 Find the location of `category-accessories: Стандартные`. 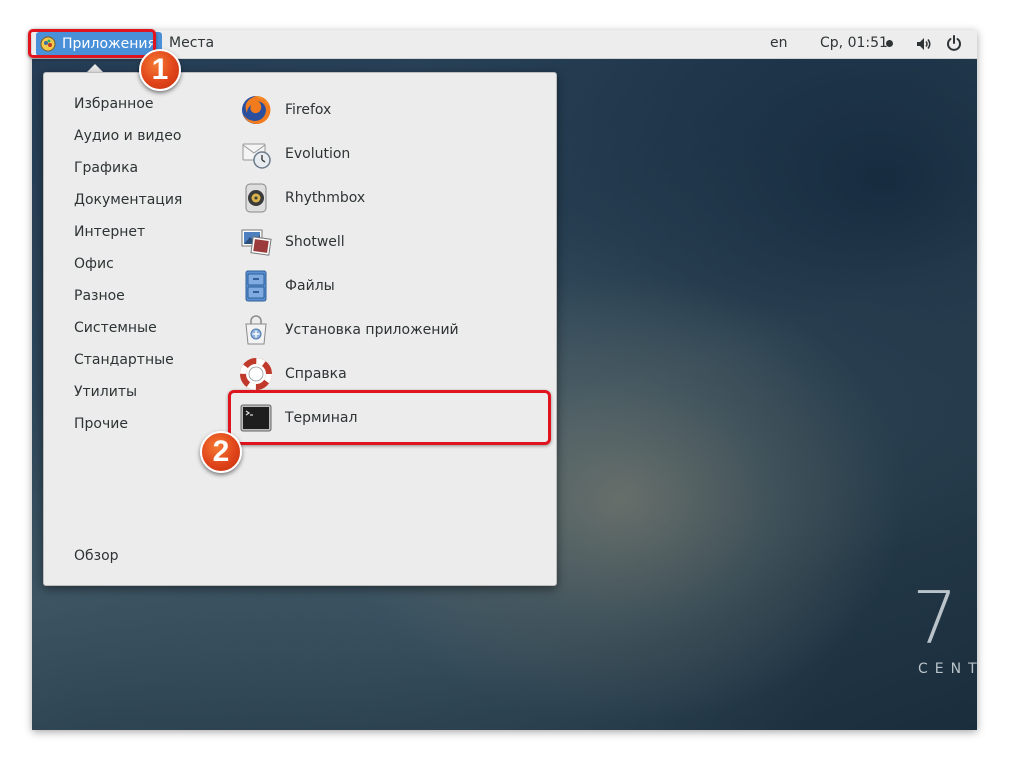

category-accessories: Стандартные is located at coordinates (124, 360).